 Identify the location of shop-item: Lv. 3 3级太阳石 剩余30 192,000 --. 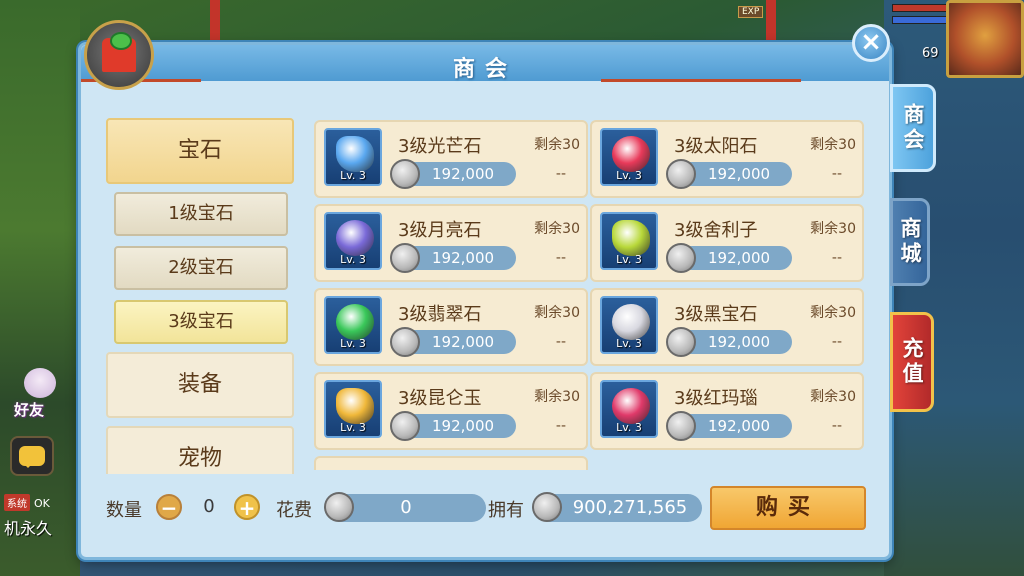
(727, 159).